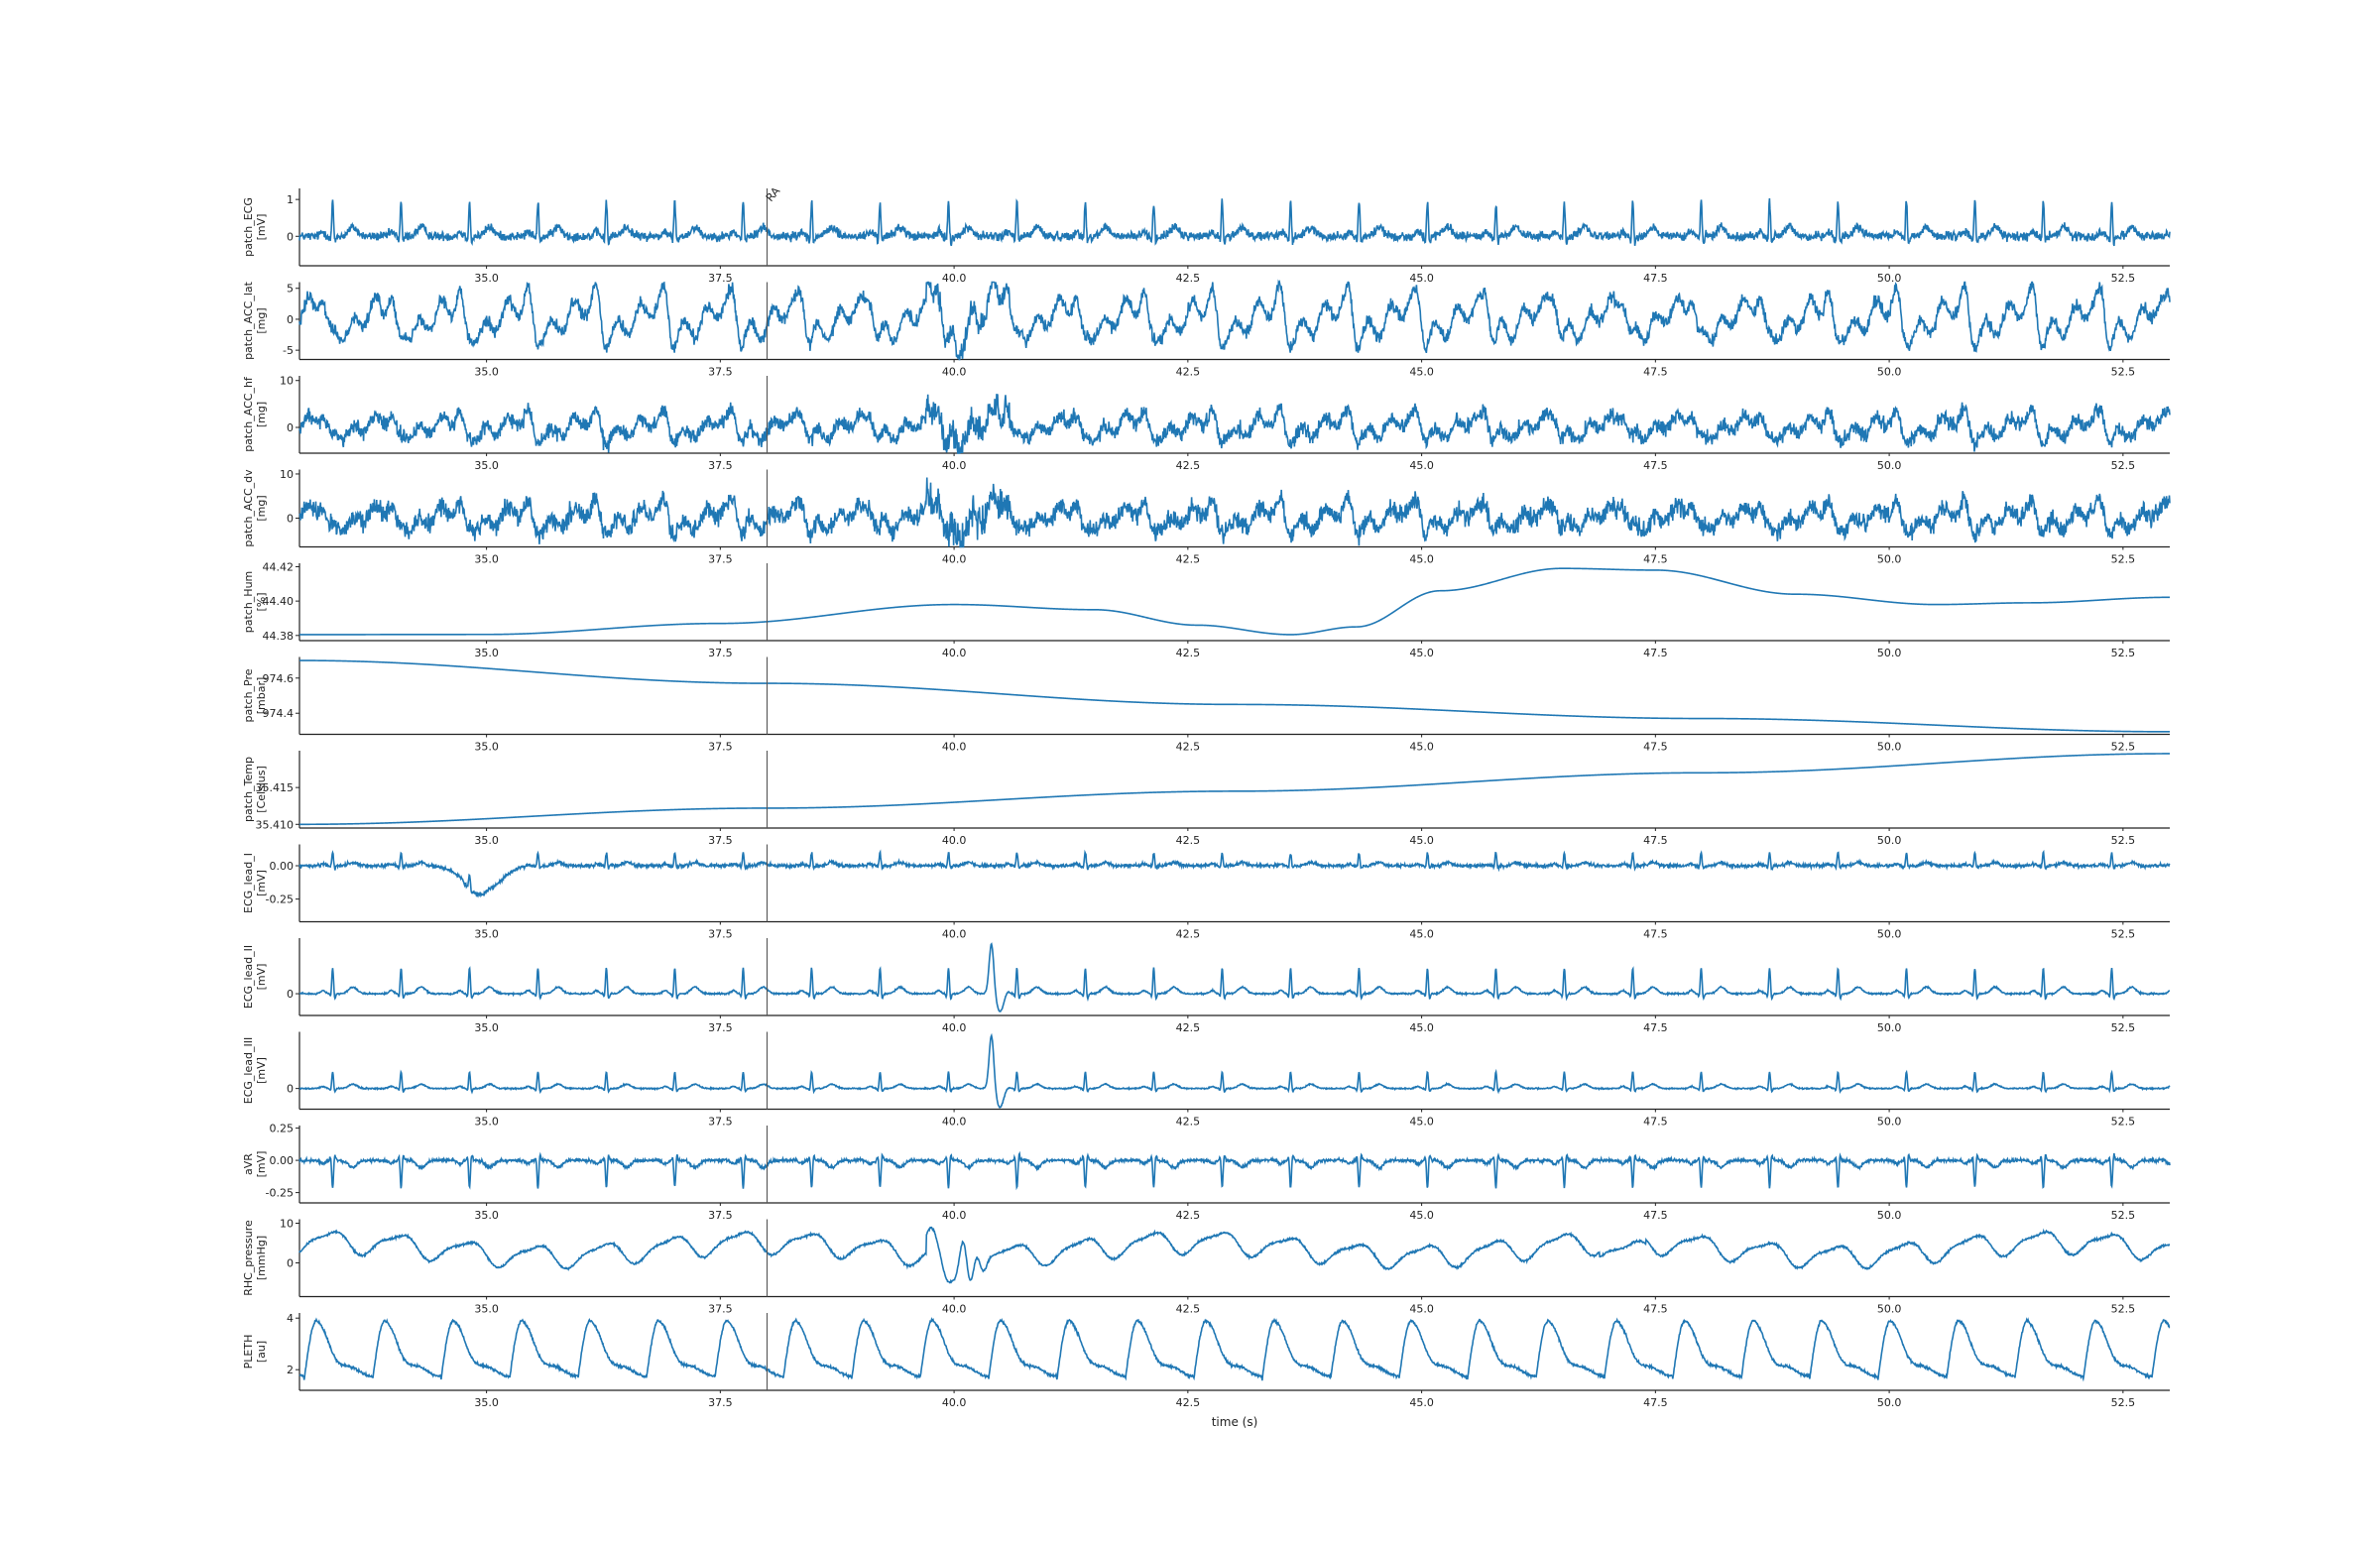 The image size is (2380, 1547). I want to click on y-tick-label: 1, so click(290, 199).